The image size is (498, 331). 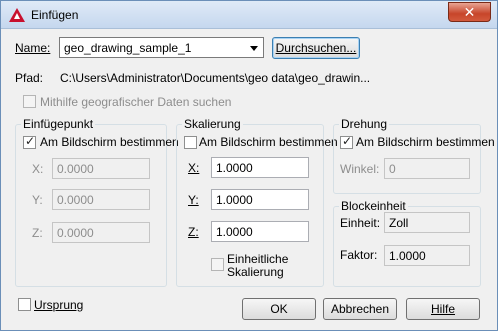 I want to click on explode-label: Ursprung, so click(x=59, y=305).